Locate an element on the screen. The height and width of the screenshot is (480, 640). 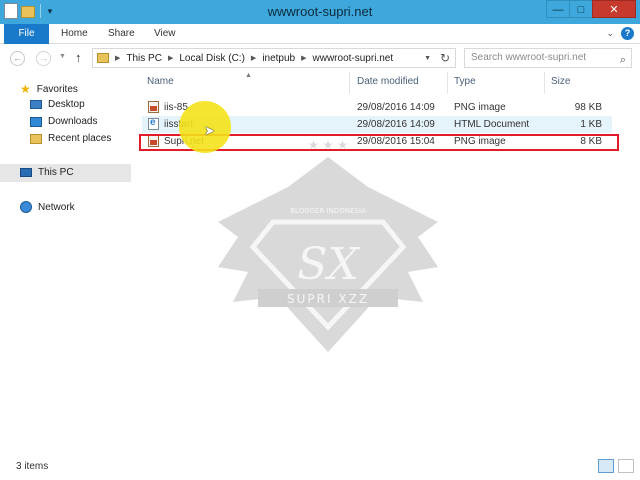
nav-desktop-label: Desktop is located at coordinates (66, 104).